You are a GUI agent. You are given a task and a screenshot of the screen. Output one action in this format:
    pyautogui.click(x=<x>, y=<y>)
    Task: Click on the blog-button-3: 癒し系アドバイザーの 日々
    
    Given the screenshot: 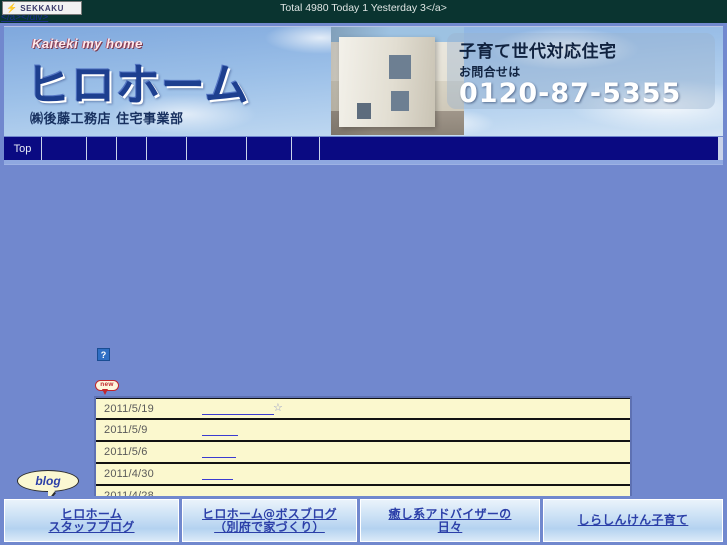 What is the action you would take?
    pyautogui.click(x=450, y=520)
    